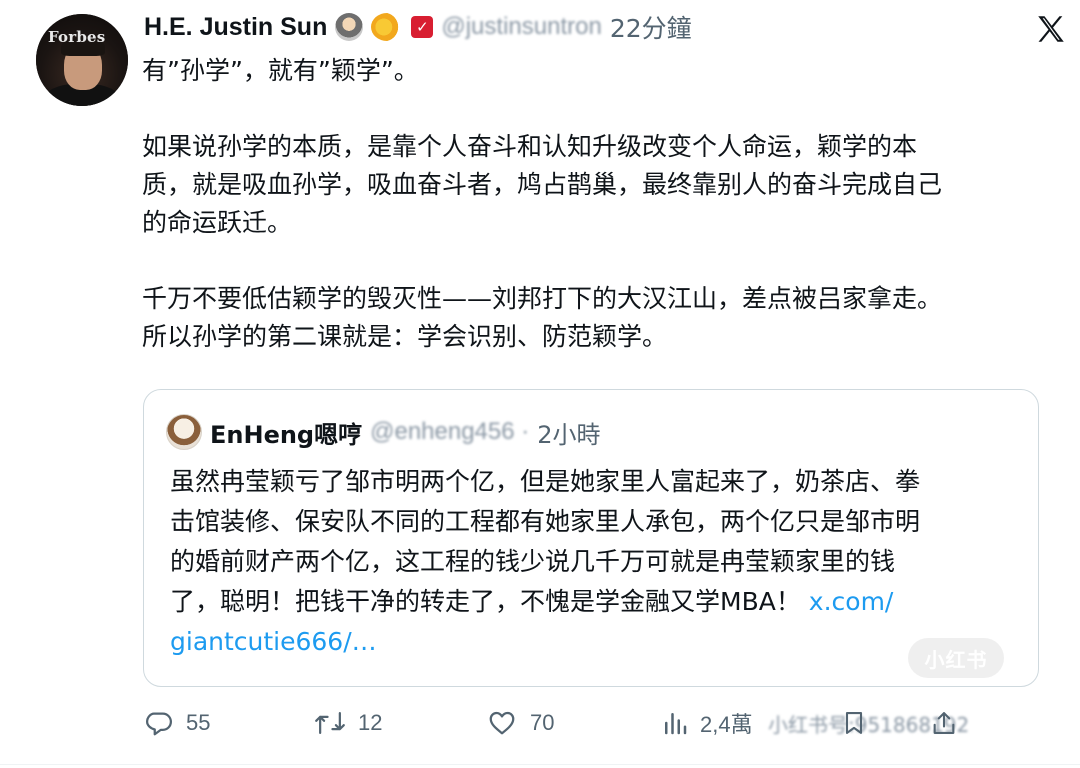 The image size is (1080, 768). What do you see at coordinates (348, 723) in the screenshot?
I see `repost-button: 12` at bounding box center [348, 723].